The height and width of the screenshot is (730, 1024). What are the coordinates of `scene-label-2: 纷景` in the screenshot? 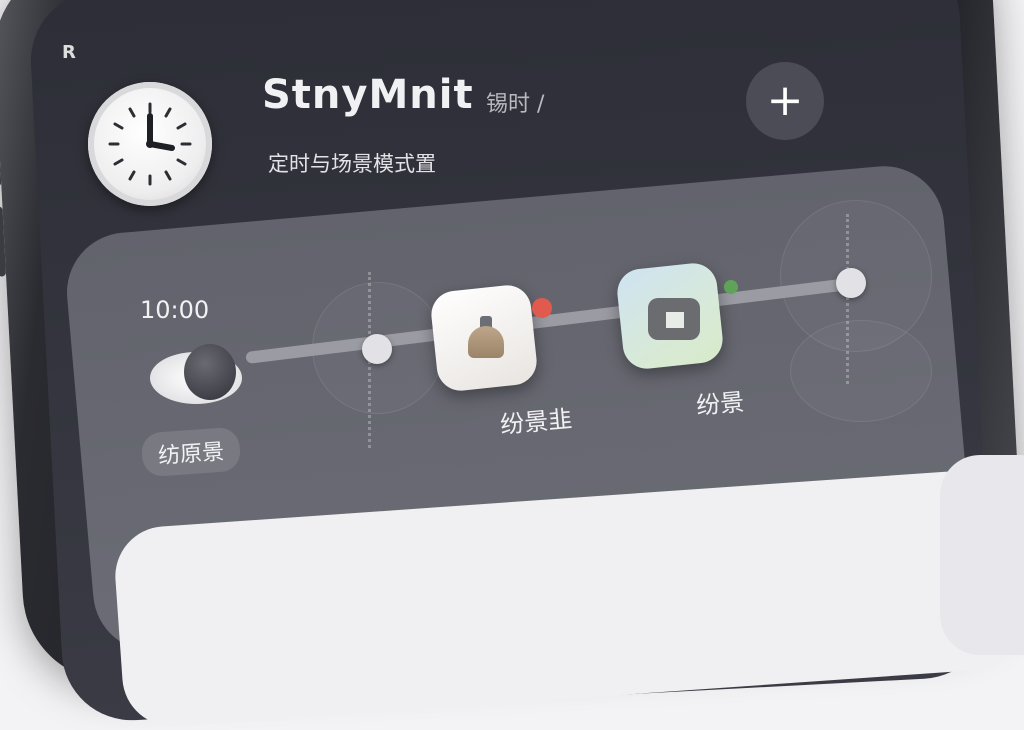 It's located at (720, 404).